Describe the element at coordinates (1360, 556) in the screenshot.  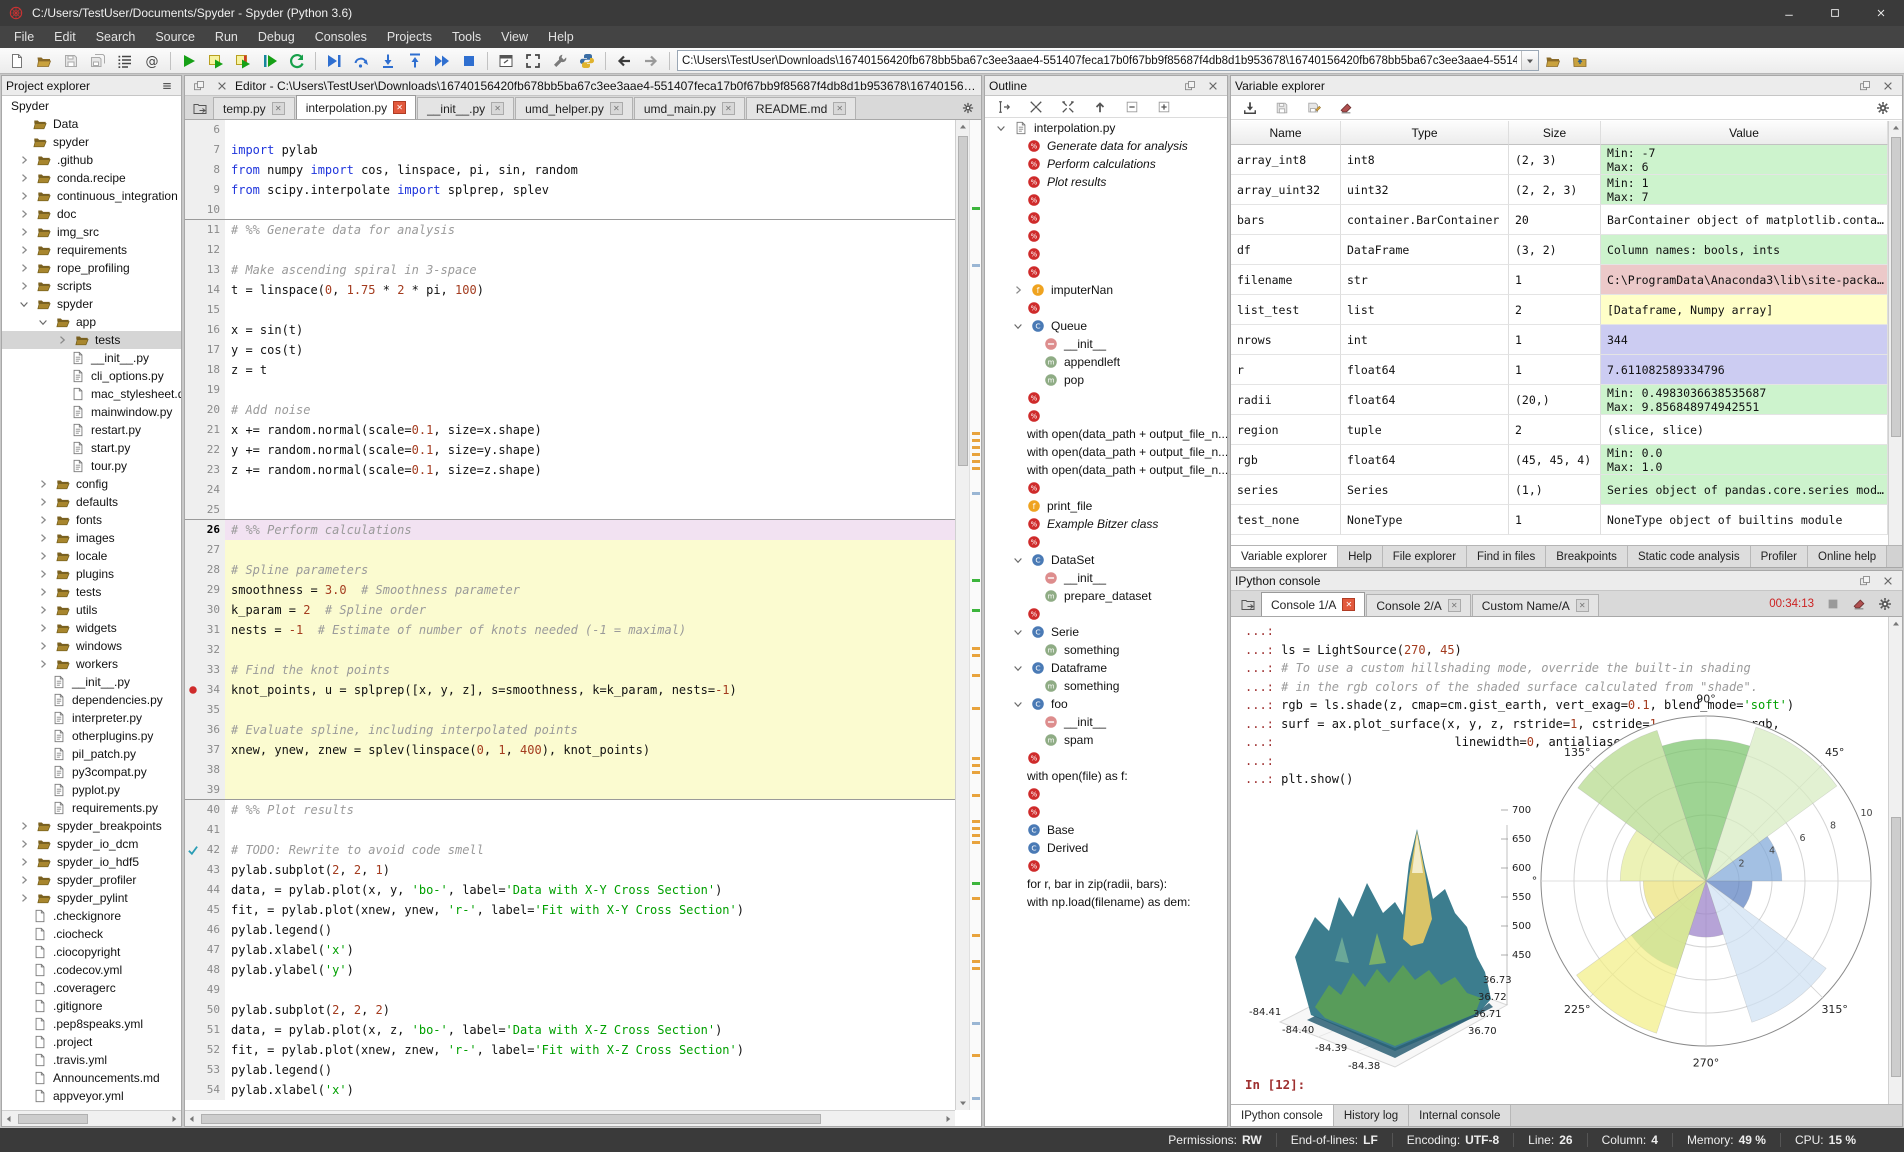
I see `pane-tab-help: Help` at that location.